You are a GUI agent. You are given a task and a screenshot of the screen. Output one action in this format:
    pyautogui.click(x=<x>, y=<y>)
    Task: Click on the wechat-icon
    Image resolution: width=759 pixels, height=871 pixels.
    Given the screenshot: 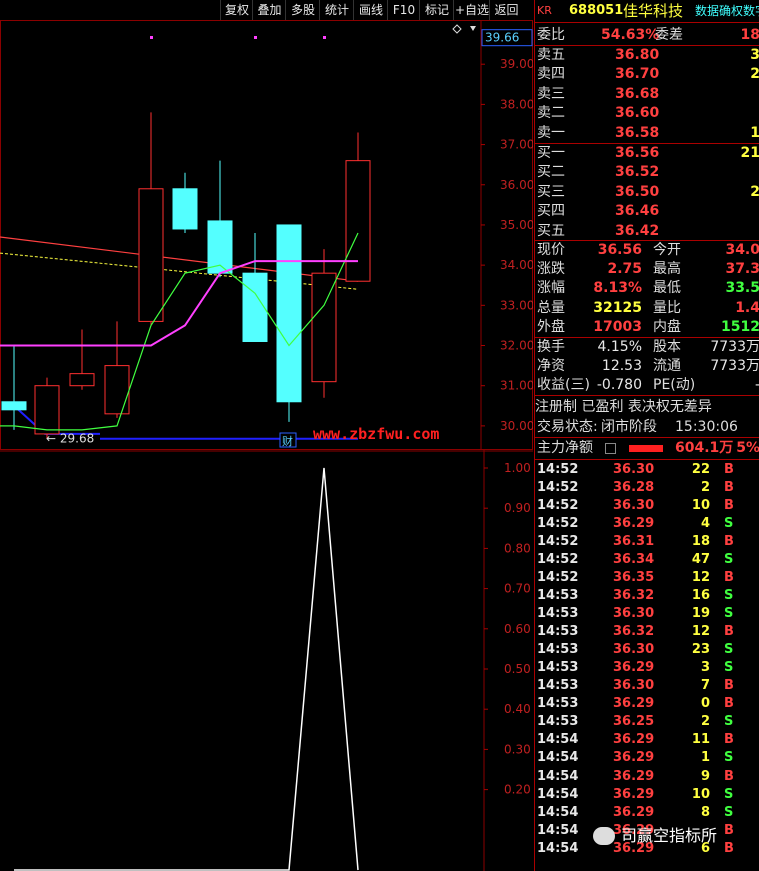 What is the action you would take?
    pyautogui.click(x=604, y=836)
    